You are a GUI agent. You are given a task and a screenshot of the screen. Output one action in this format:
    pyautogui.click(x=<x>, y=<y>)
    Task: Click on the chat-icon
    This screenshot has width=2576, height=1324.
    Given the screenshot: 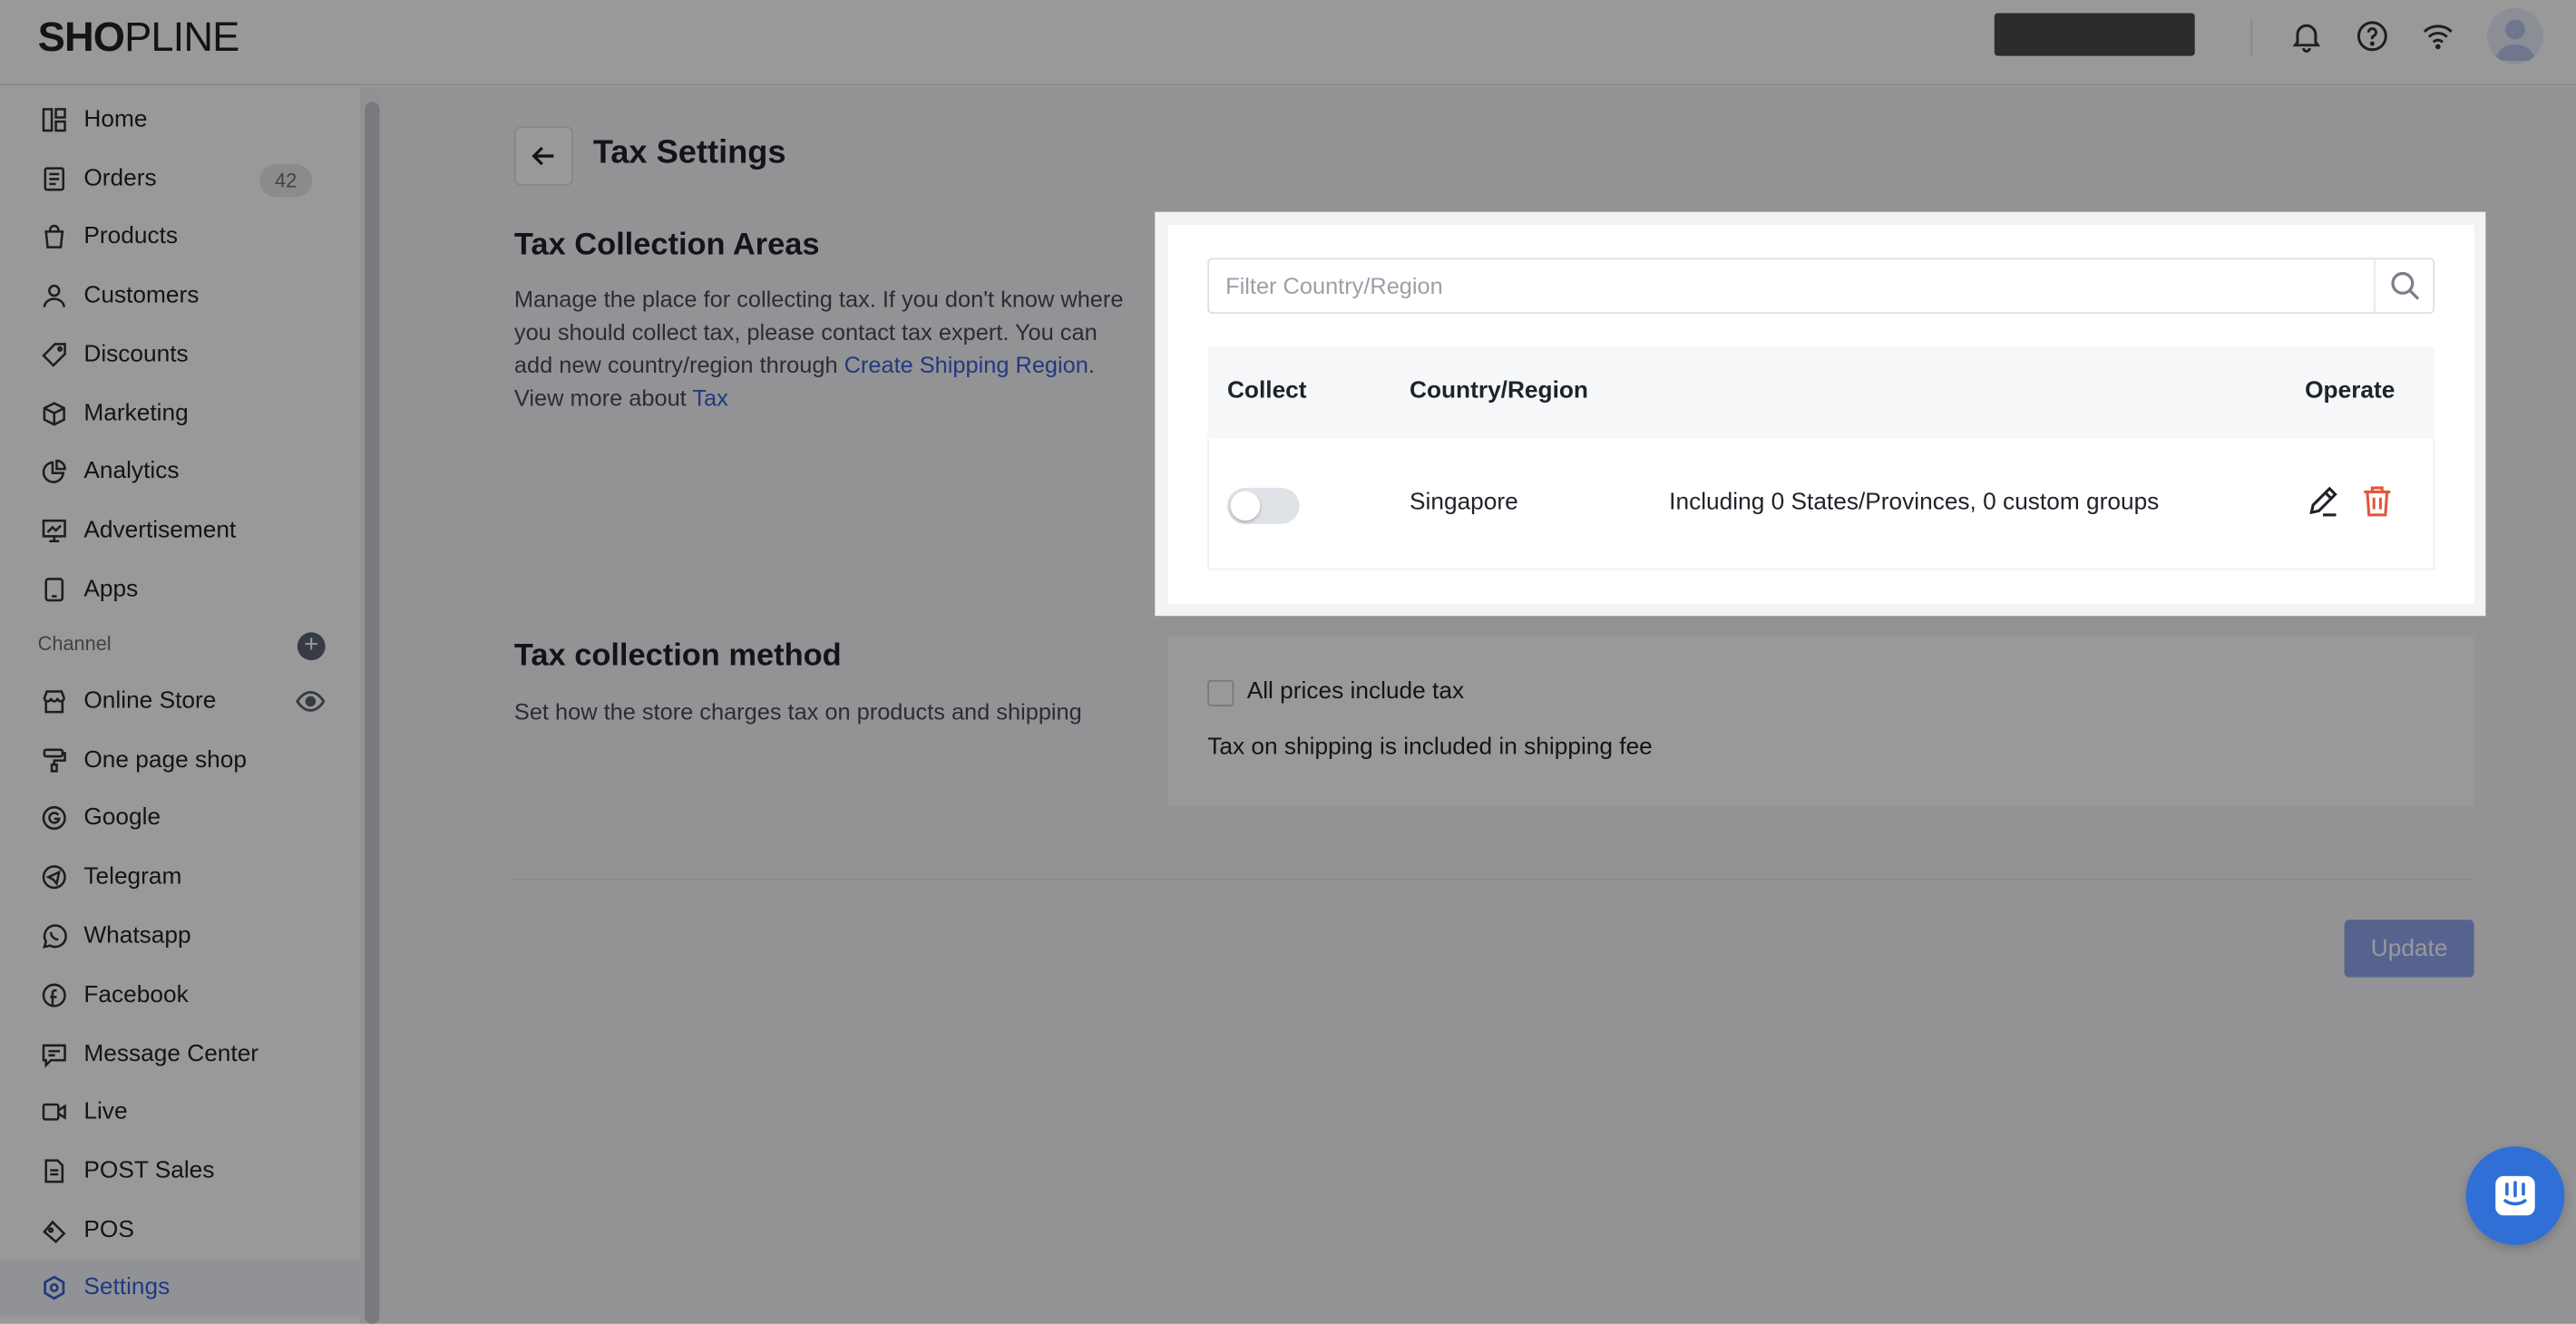 What is the action you would take?
    pyautogui.click(x=2515, y=1195)
    